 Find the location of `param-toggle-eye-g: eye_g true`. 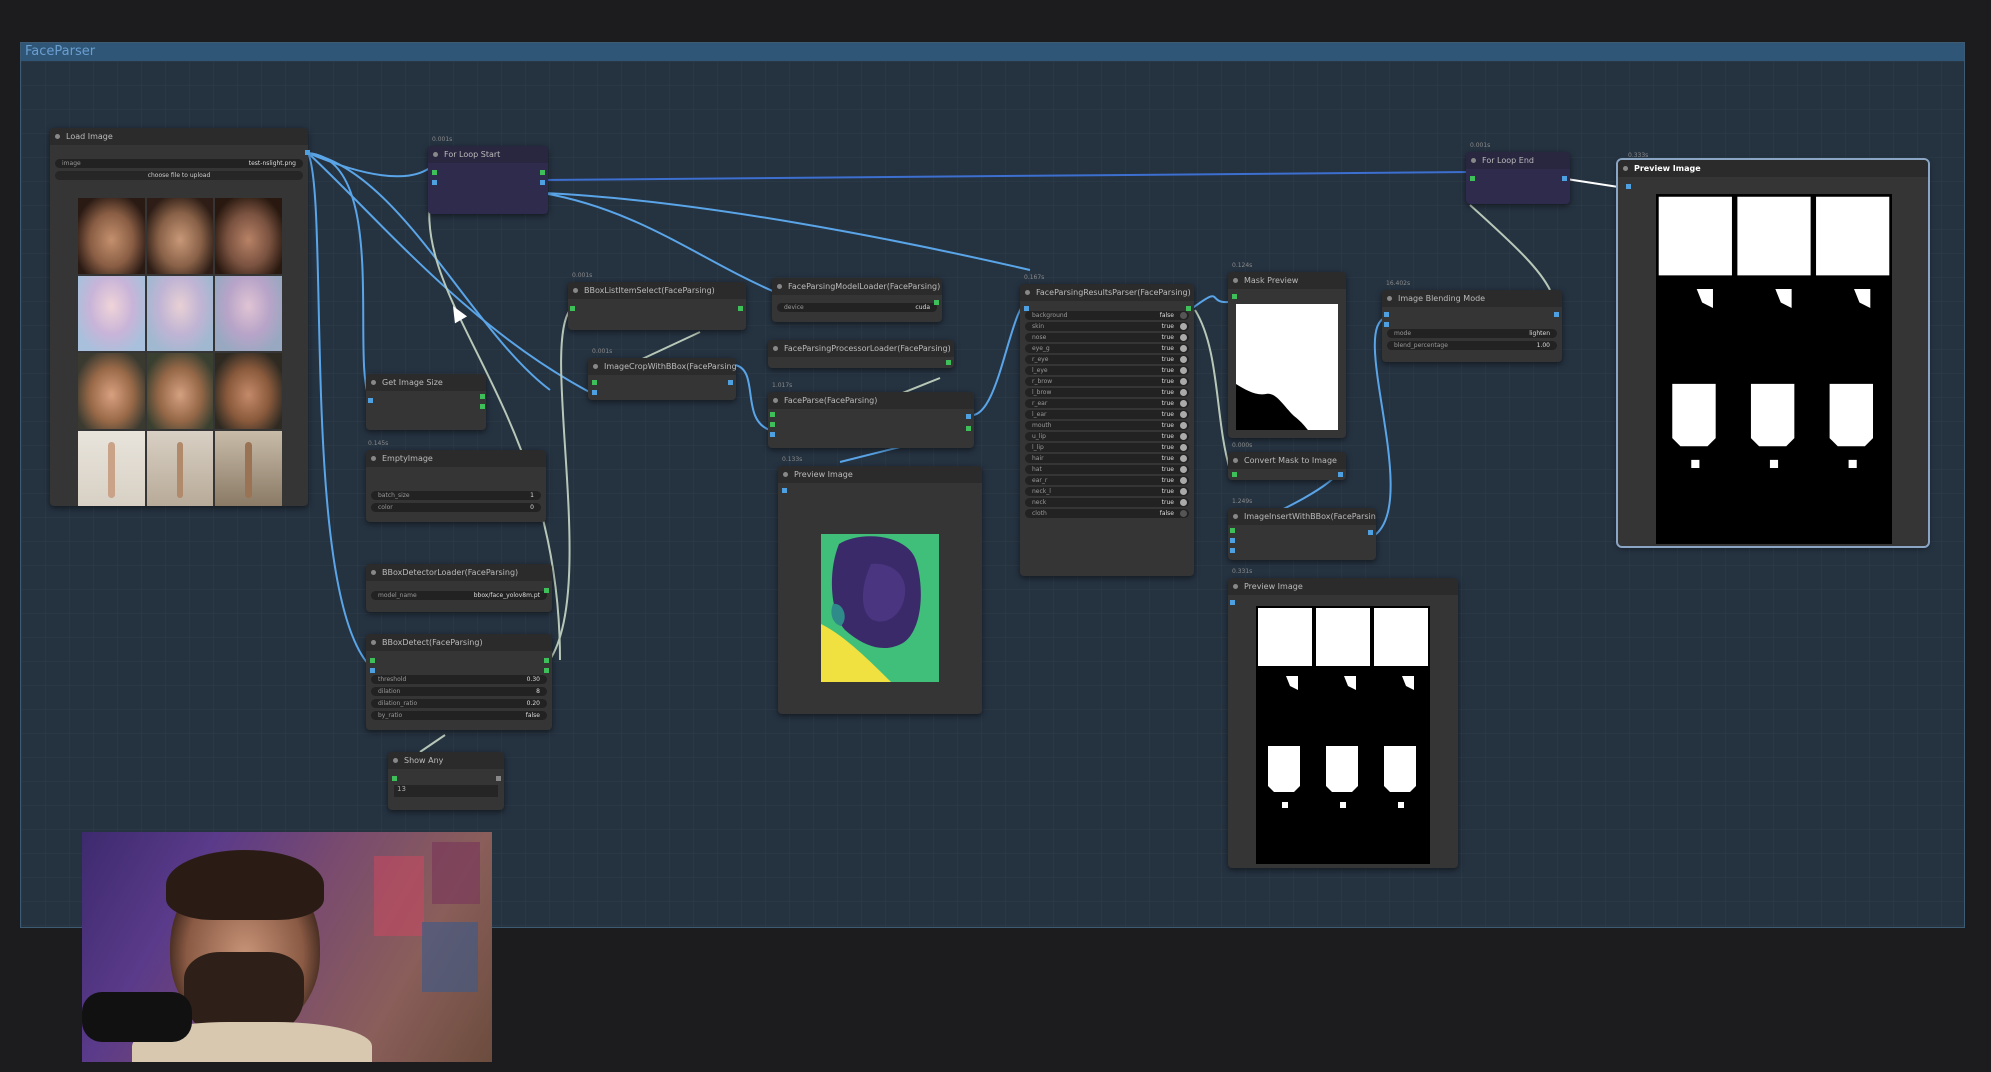

param-toggle-eye-g: eye_g true is located at coordinates (1107, 348).